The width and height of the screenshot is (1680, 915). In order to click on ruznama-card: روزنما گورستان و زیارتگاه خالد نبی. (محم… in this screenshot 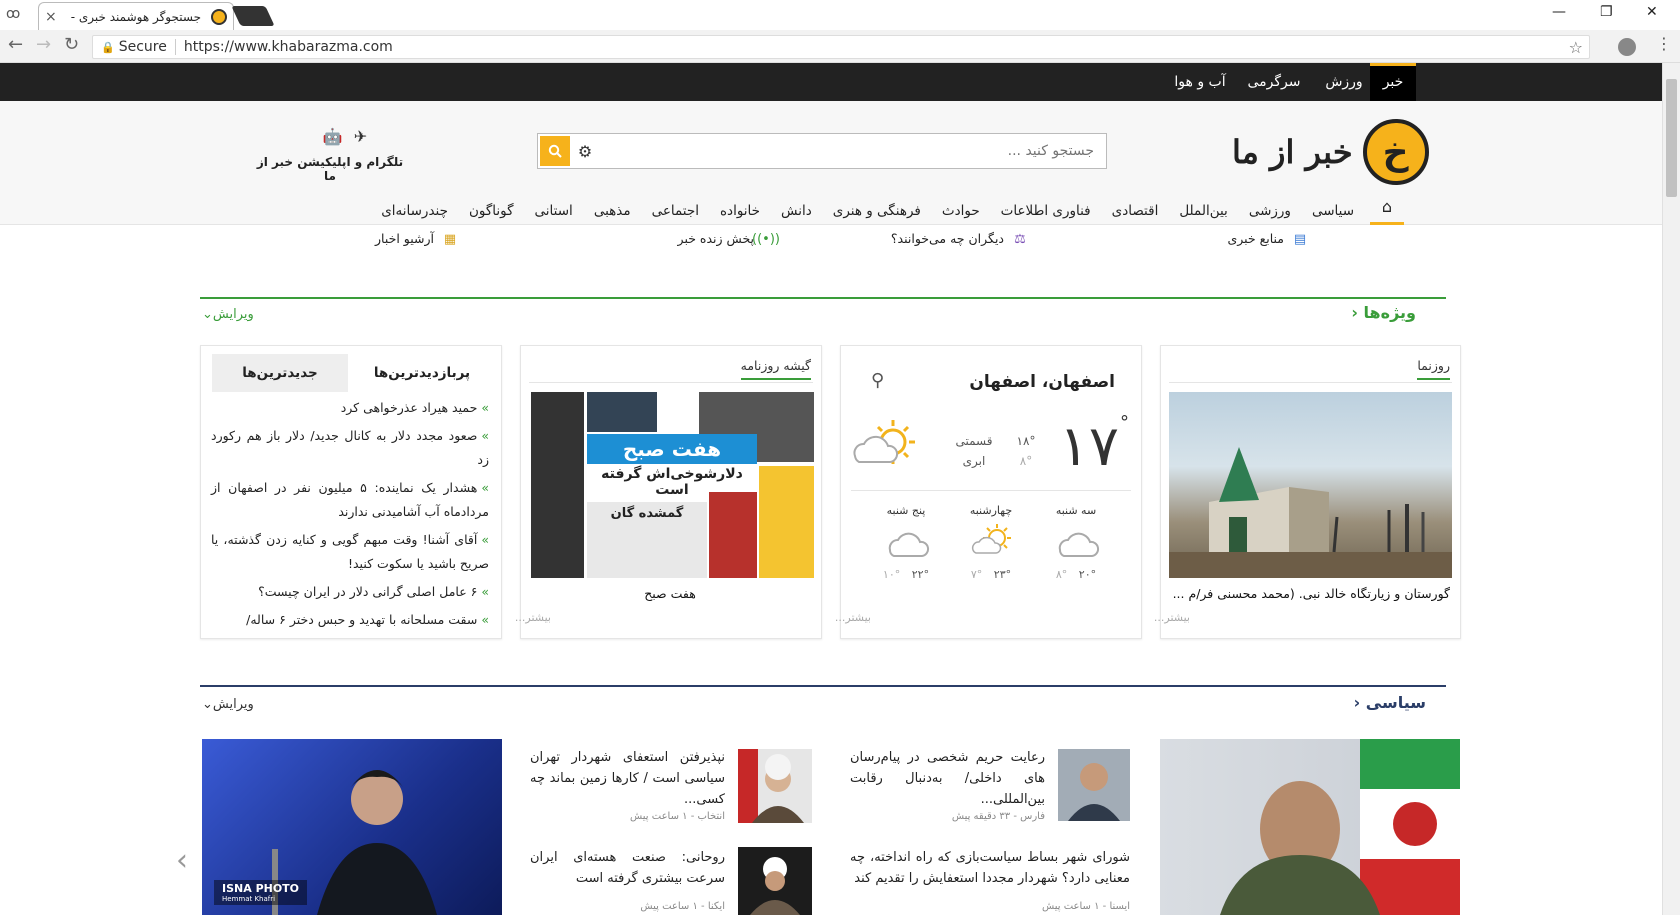, I will do `click(1307, 492)`.